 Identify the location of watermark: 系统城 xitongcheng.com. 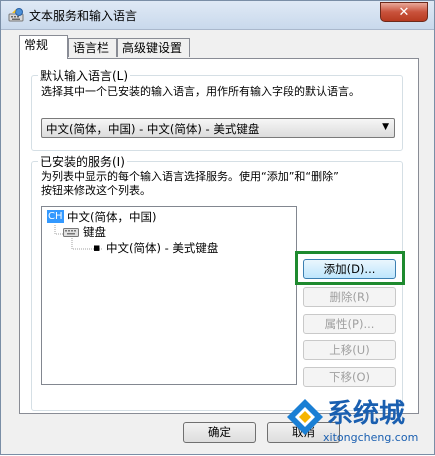
(359, 423).